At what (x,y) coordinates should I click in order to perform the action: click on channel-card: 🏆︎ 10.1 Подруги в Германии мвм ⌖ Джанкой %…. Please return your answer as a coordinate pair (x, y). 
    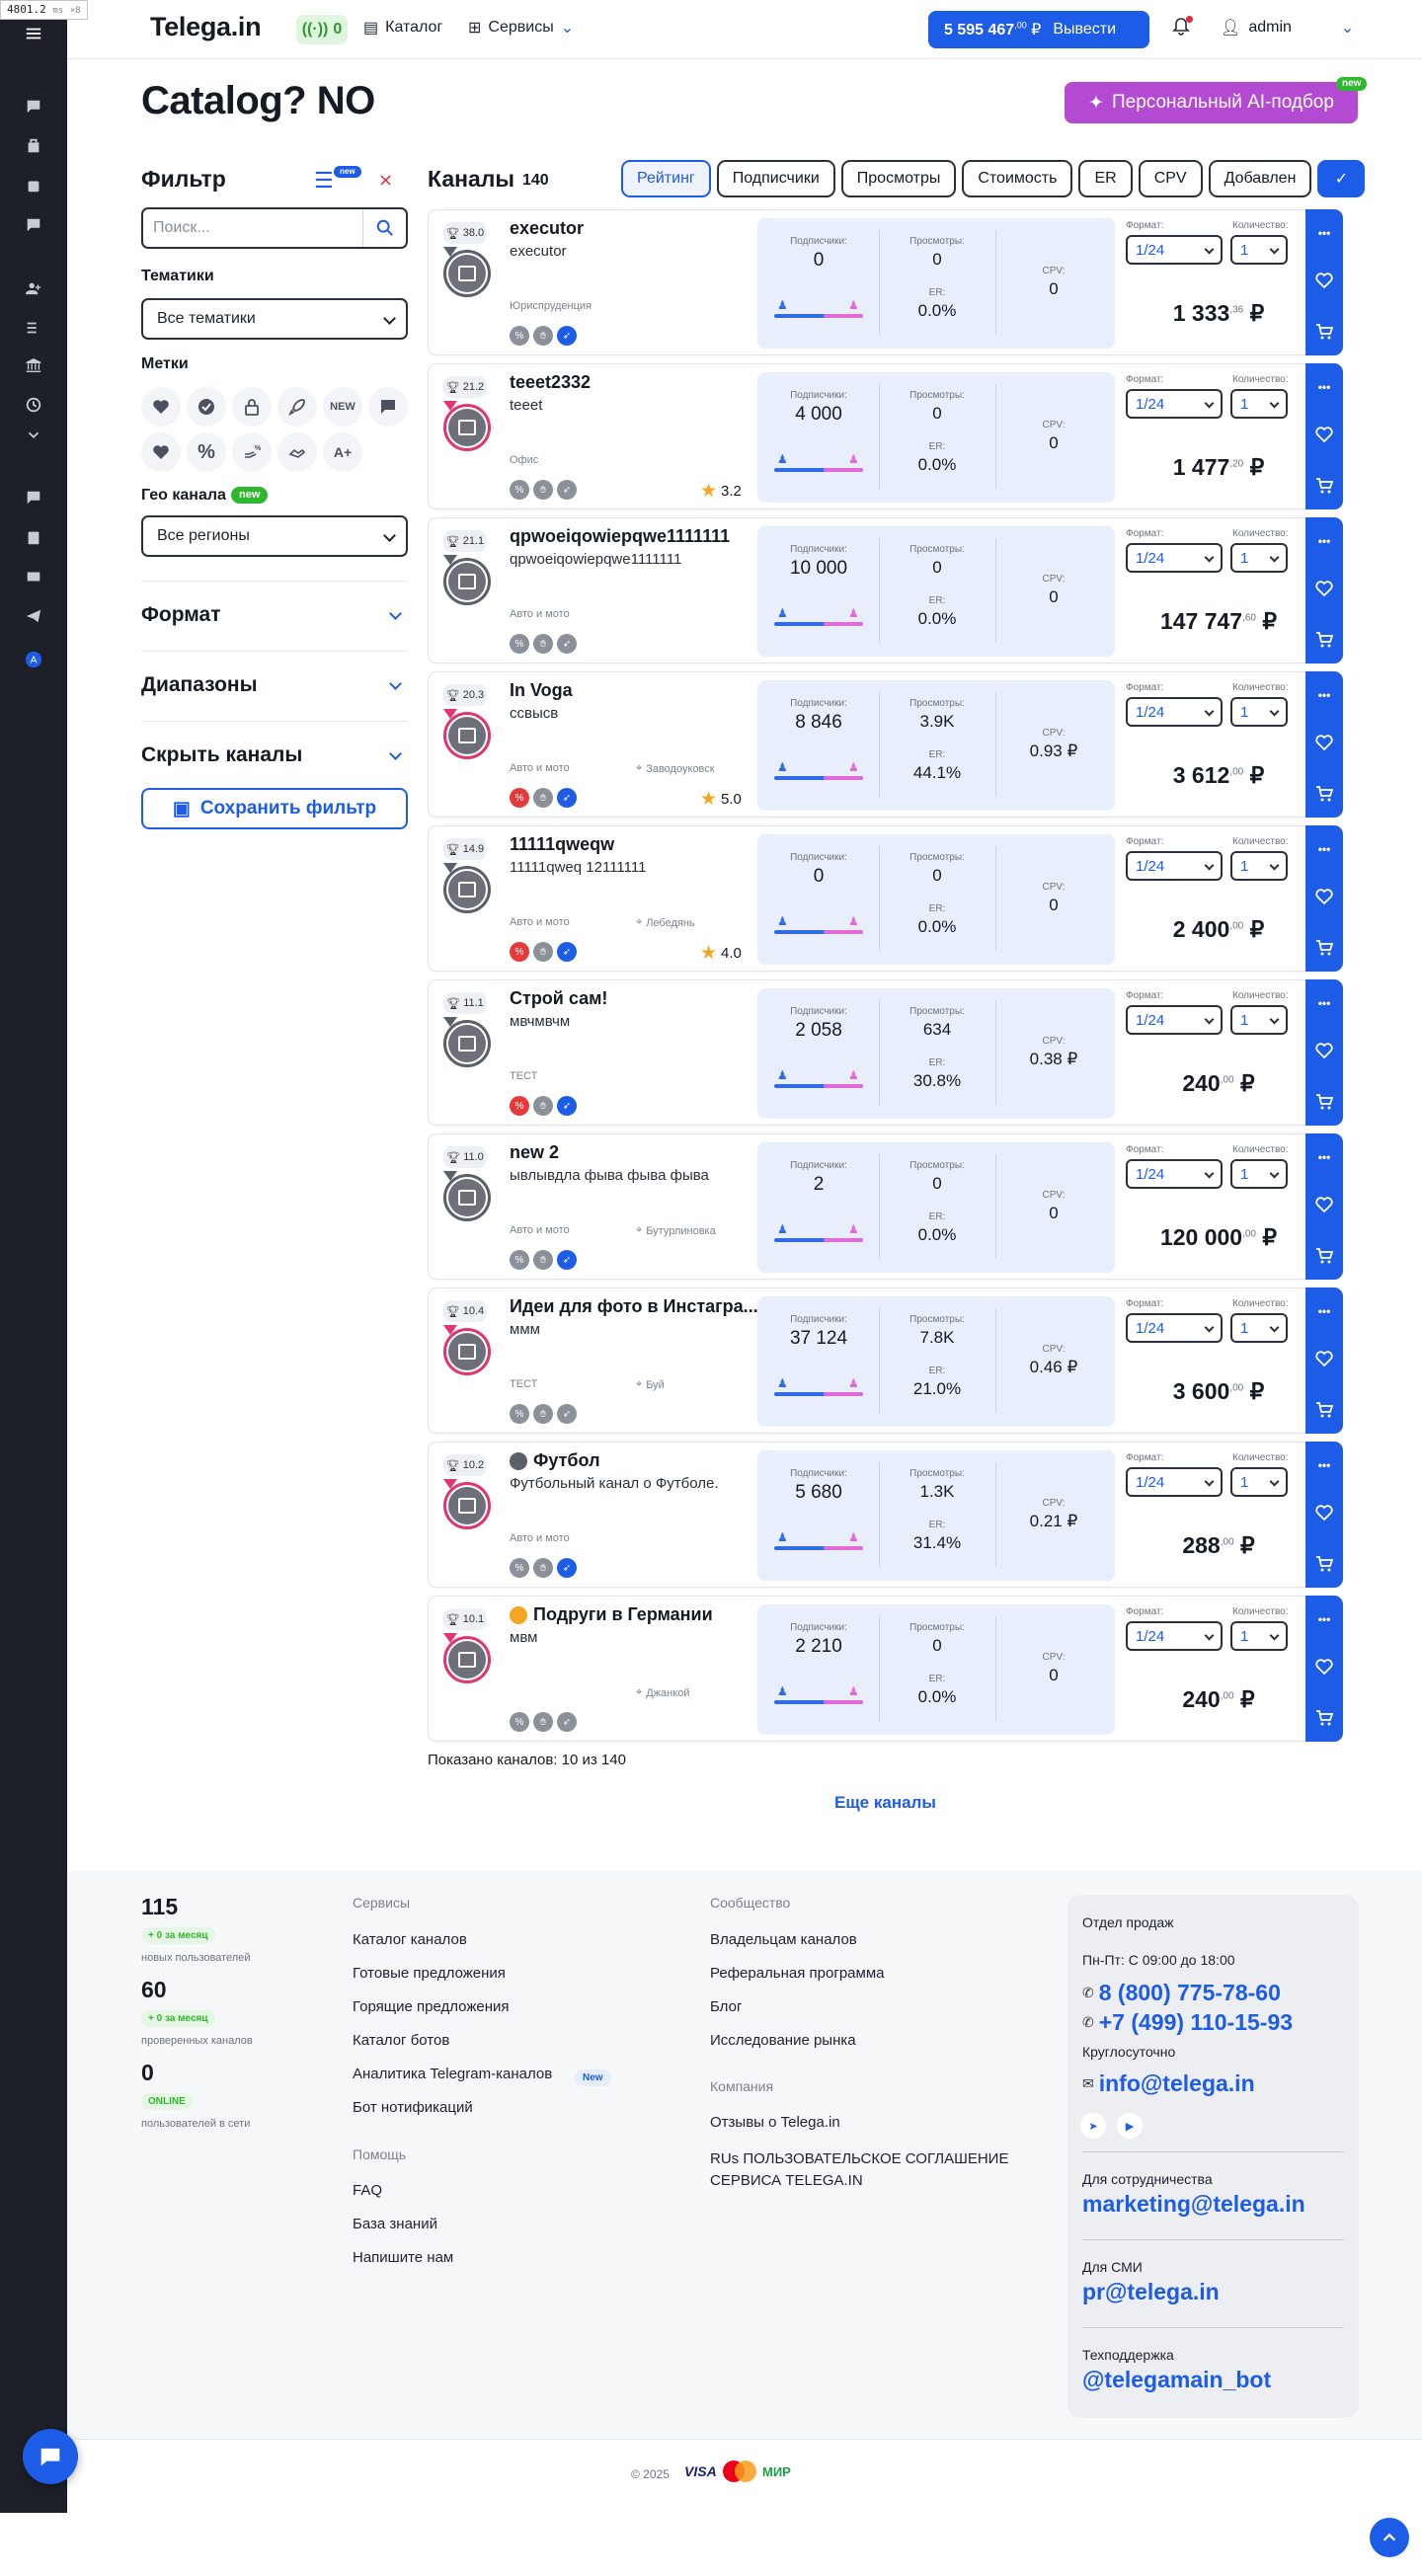
    Looking at the image, I should click on (886, 1669).